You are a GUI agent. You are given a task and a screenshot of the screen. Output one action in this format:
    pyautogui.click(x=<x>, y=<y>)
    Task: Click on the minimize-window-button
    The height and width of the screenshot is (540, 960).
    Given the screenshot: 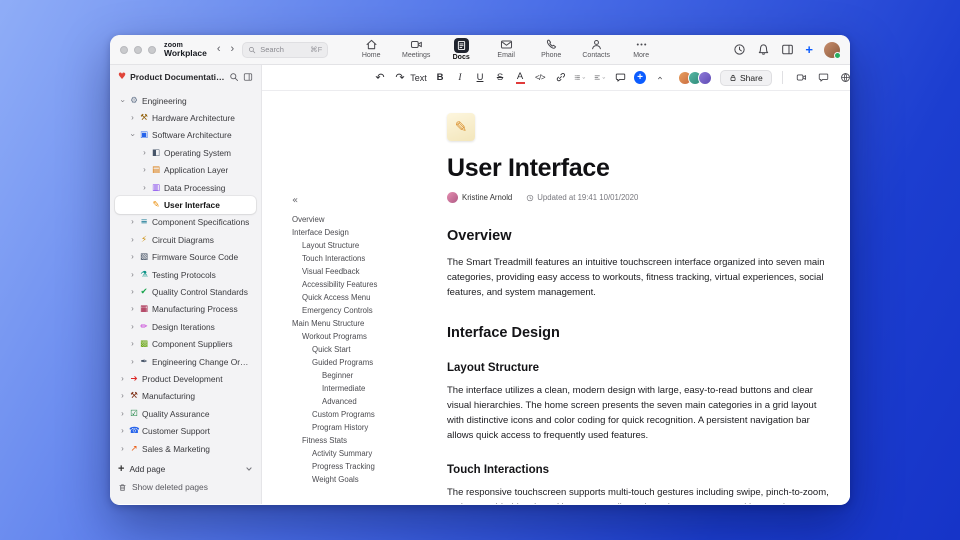 What is the action you would take?
    pyautogui.click(x=138, y=49)
    